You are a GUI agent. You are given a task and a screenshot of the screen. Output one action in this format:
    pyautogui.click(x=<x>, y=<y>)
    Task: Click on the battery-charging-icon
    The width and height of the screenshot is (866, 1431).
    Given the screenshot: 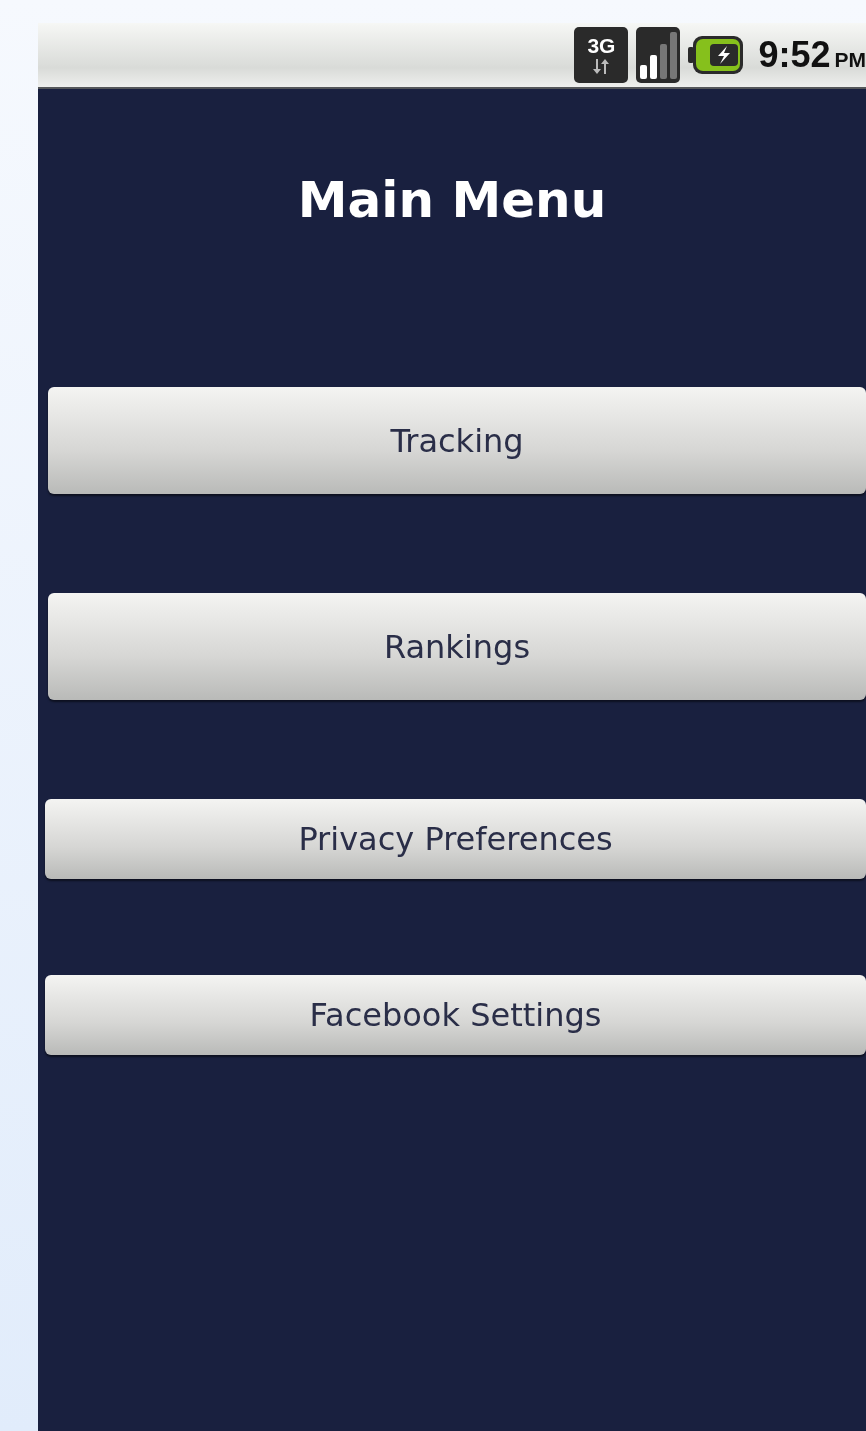 What is the action you would take?
    pyautogui.click(x=716, y=55)
    